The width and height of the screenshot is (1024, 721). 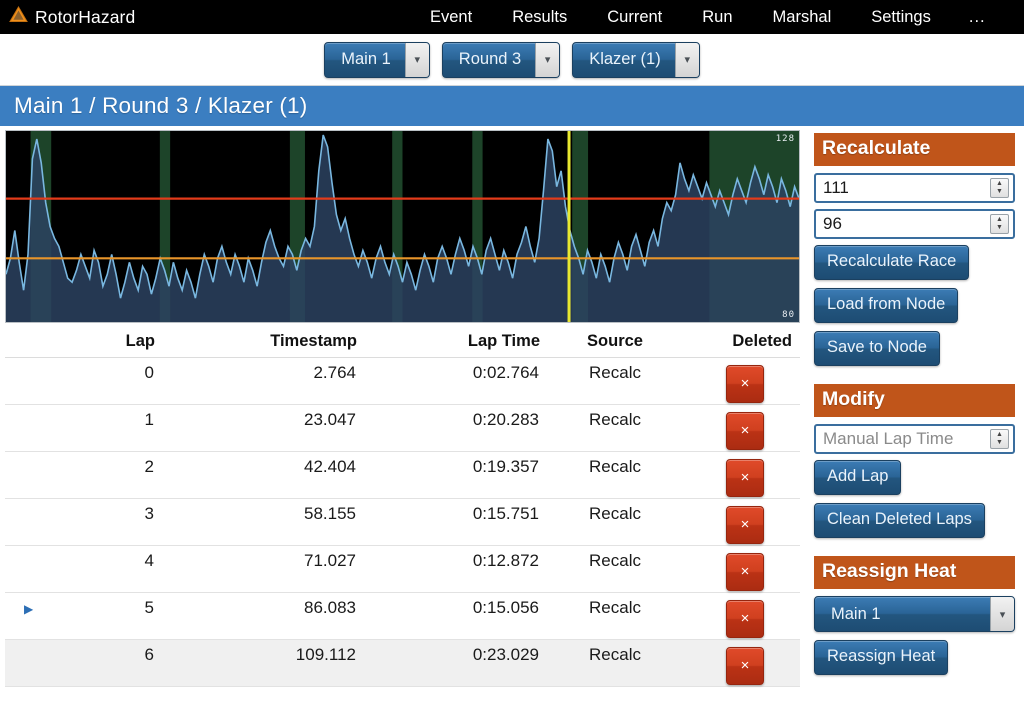 What do you see at coordinates (29, 609) in the screenshot?
I see `play-triangle-icon: ▶` at bounding box center [29, 609].